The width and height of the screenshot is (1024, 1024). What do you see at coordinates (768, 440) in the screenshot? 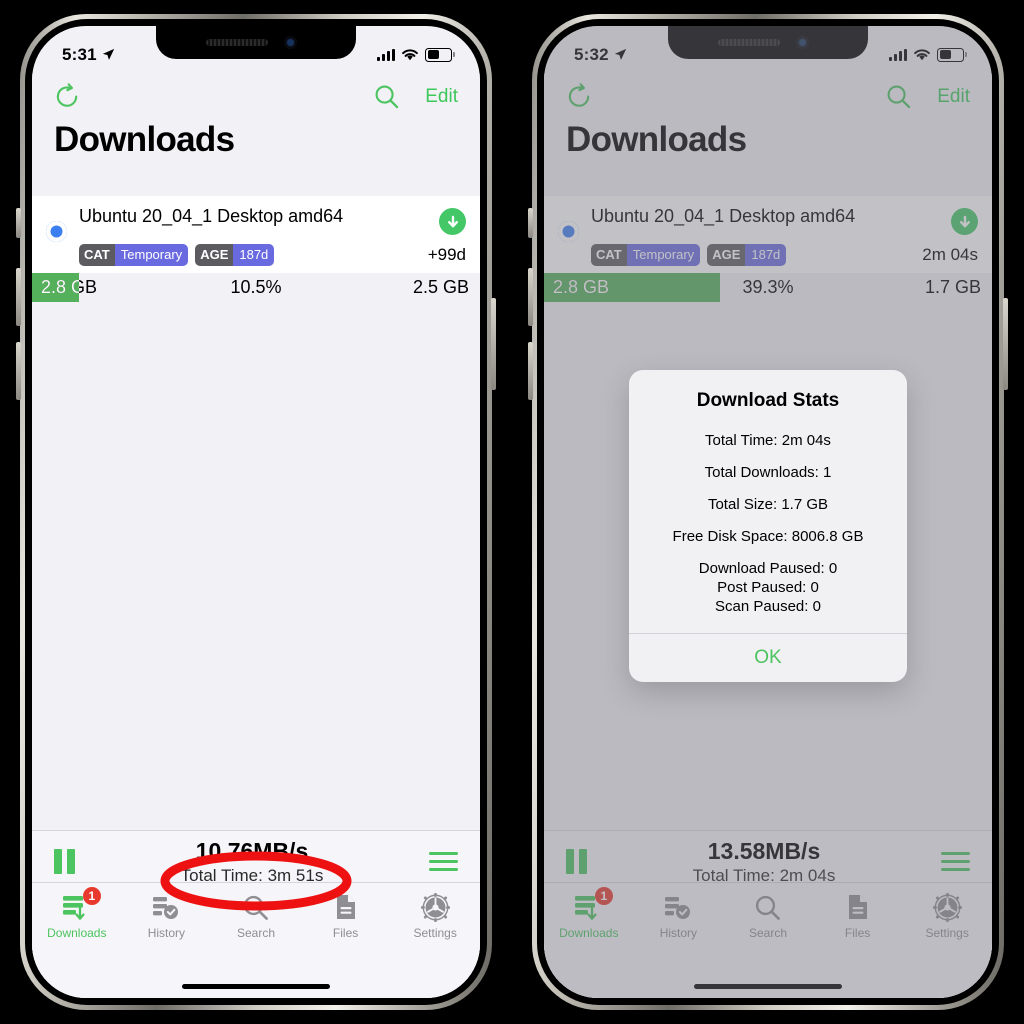
I see `dialog-total-time: Total Time: 2m 04s` at bounding box center [768, 440].